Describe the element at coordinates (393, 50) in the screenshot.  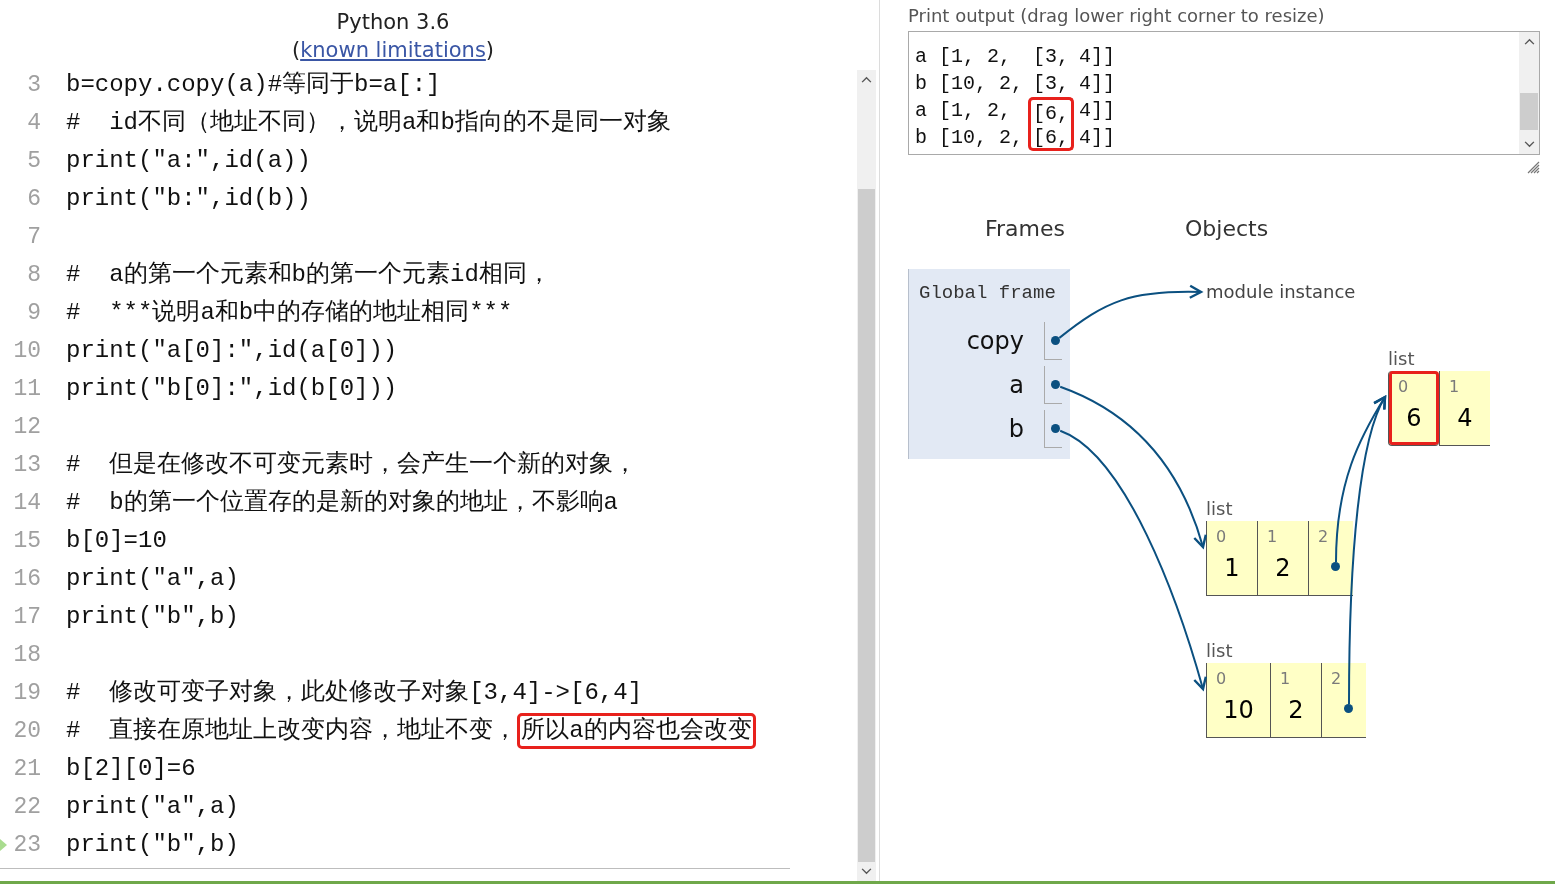
I see `known-limitations-link: known limitations` at that location.